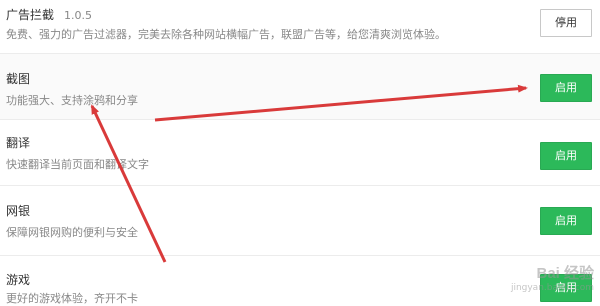 The width and height of the screenshot is (600, 306). What do you see at coordinates (30, 15) in the screenshot?
I see `extension-name: 广告拦截` at bounding box center [30, 15].